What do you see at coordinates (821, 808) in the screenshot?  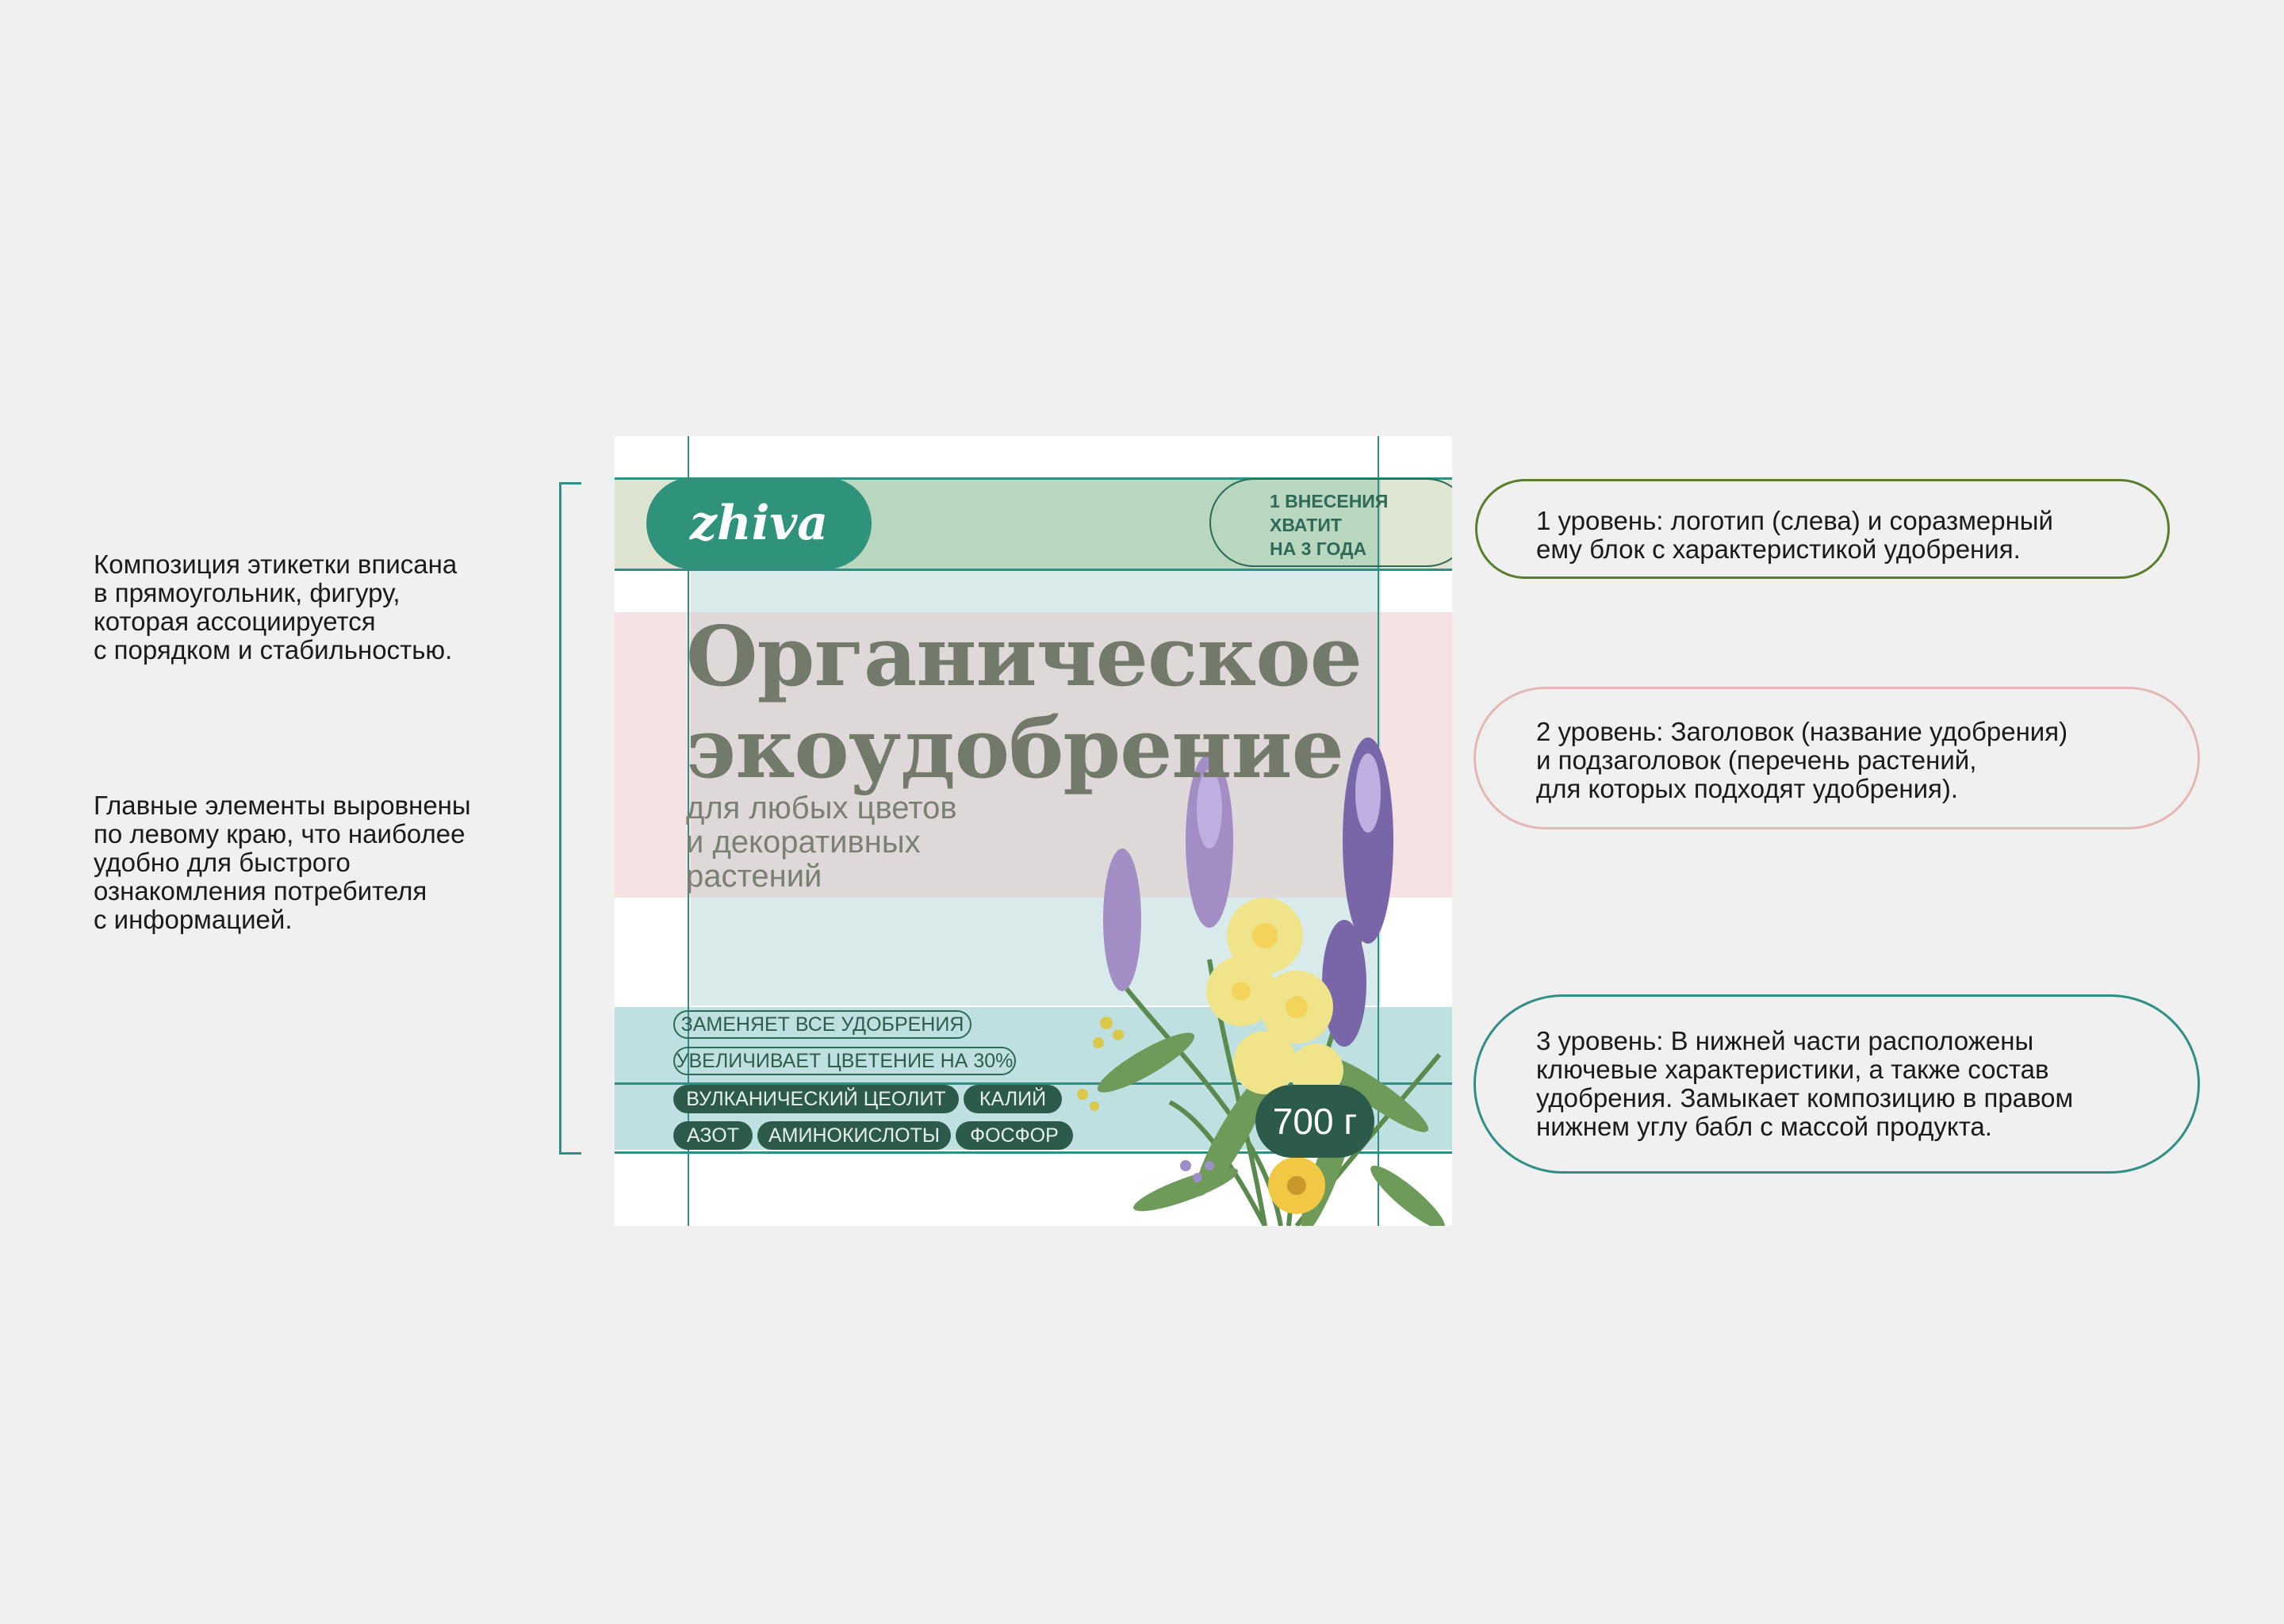 I see `subtitle-line: для любых цветов` at bounding box center [821, 808].